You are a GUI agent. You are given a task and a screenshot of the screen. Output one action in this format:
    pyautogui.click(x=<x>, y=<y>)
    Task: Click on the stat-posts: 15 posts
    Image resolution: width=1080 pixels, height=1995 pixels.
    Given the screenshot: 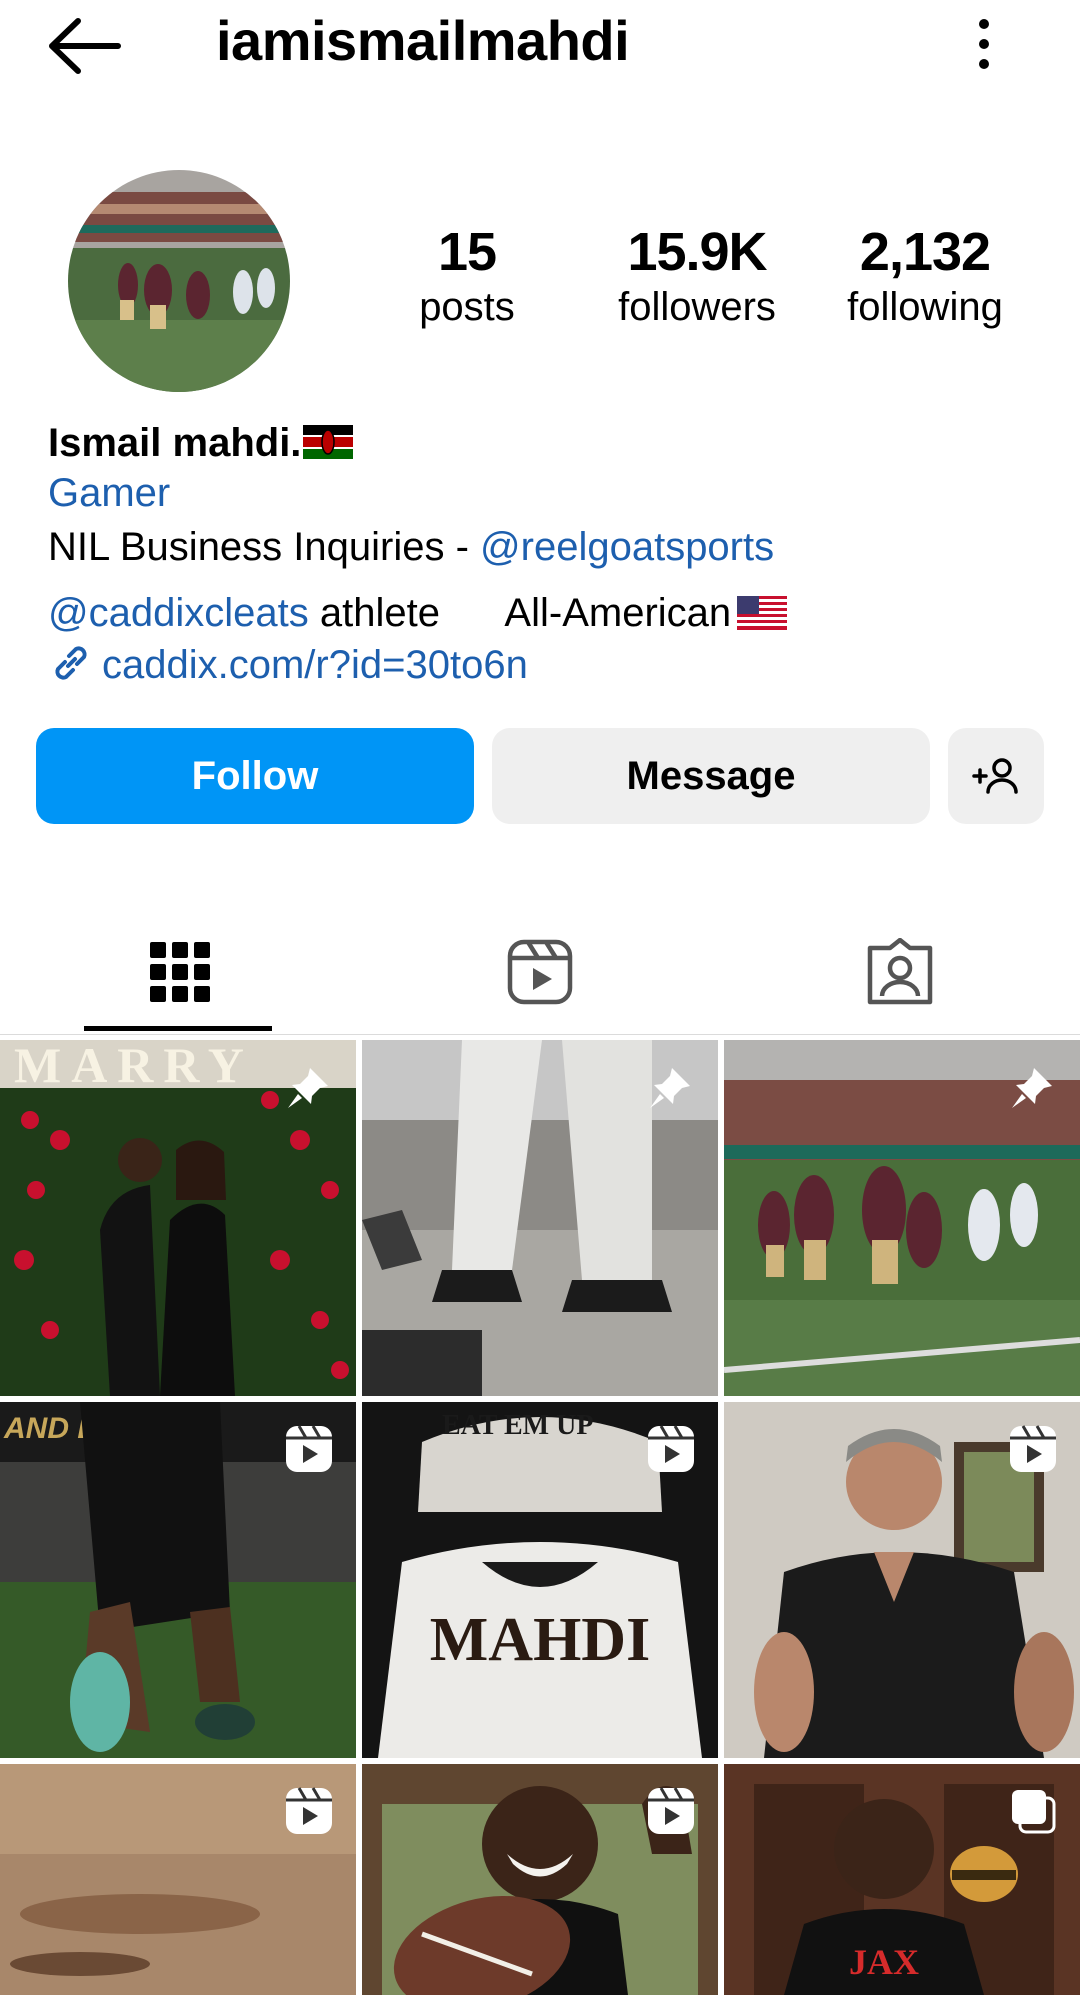 What is the action you would take?
    pyautogui.click(x=467, y=277)
    